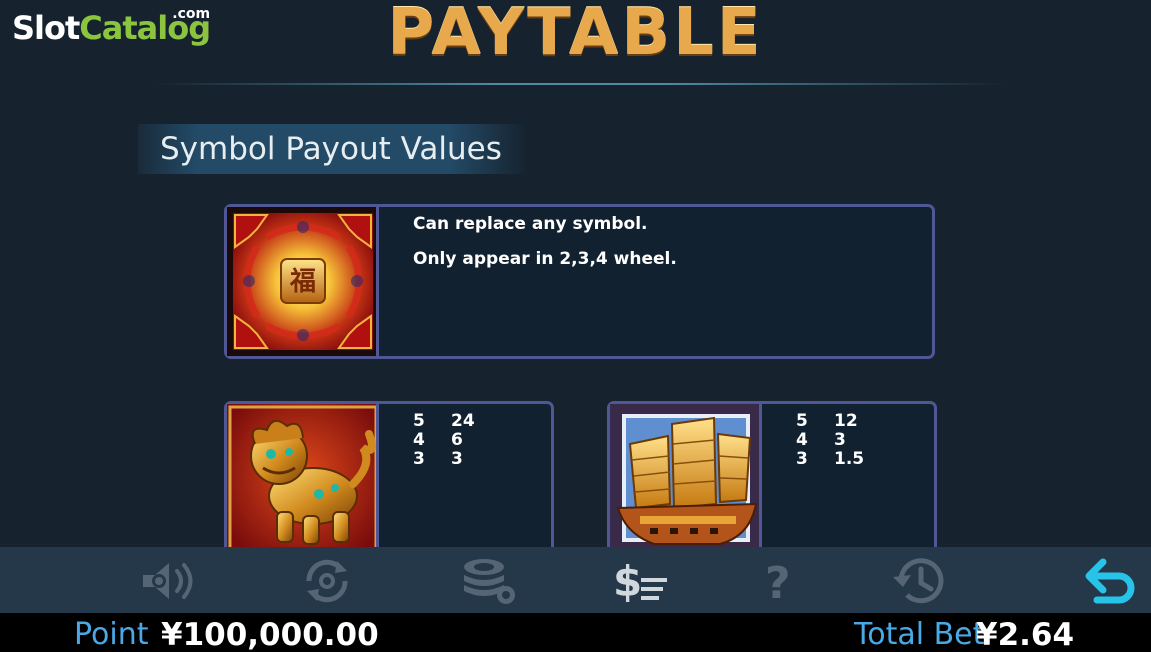  I want to click on payout-row: 5 24, so click(444, 421).